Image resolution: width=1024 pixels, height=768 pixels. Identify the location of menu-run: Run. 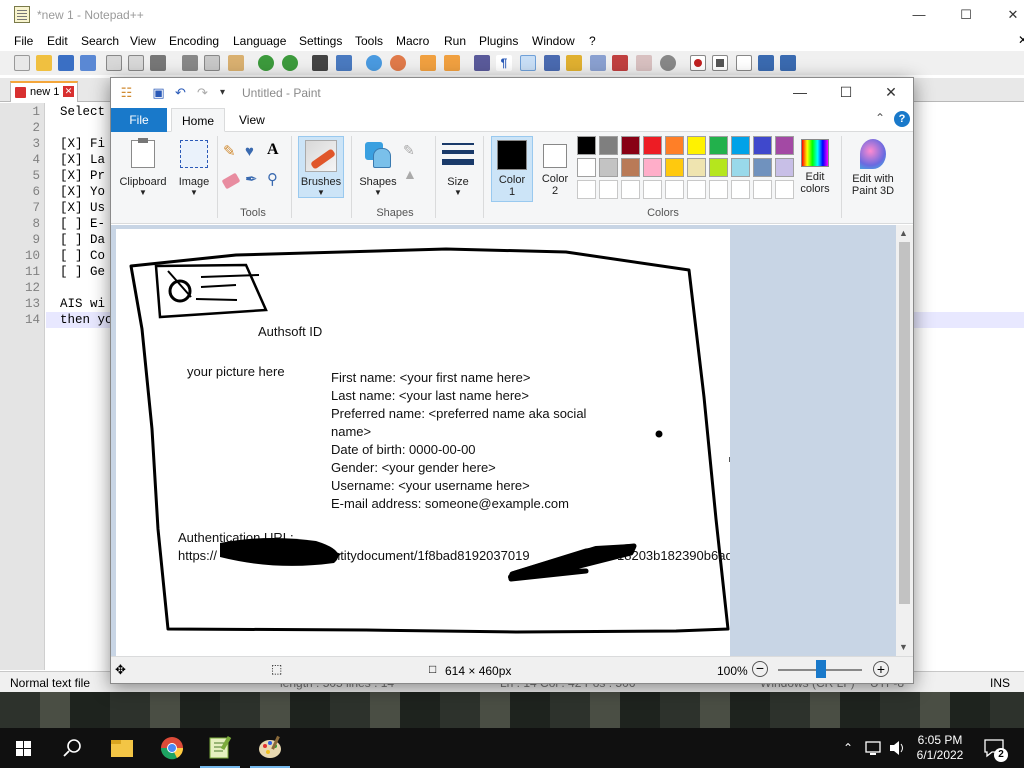
(455, 41).